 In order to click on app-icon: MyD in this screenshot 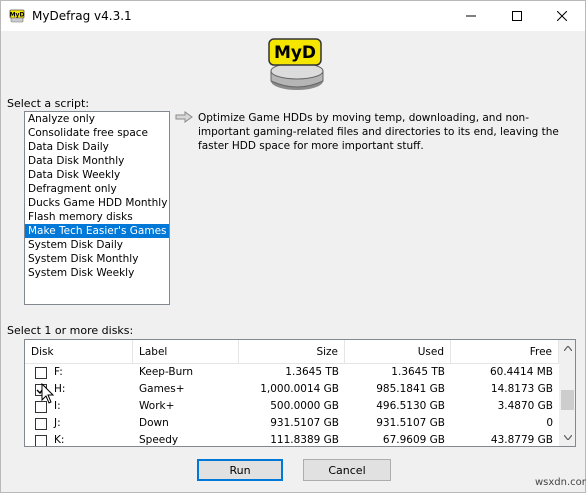, I will do `click(17, 16)`.